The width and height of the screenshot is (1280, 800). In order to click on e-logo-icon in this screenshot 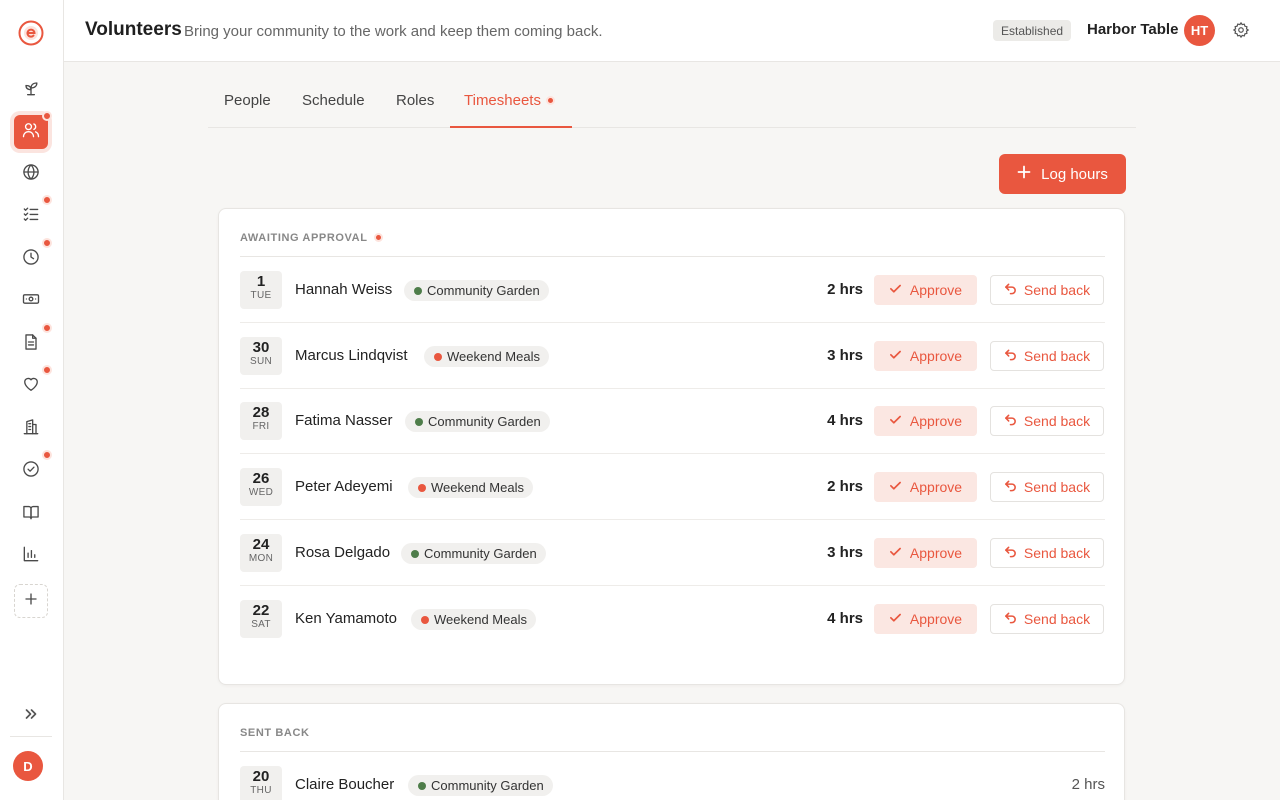, I will do `click(31, 33)`.